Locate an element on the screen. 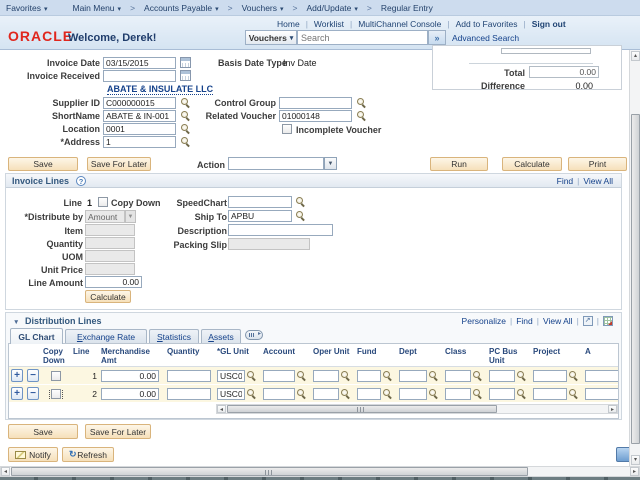  breadcrumb-main-menu: Main Menu is located at coordinates (96, 8).